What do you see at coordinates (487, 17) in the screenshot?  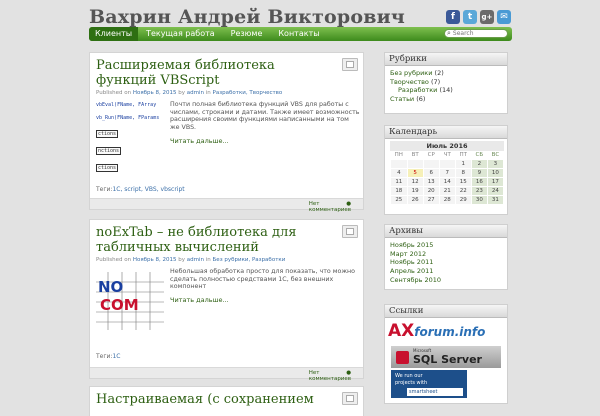 I see `googleplus-icon: g+` at bounding box center [487, 17].